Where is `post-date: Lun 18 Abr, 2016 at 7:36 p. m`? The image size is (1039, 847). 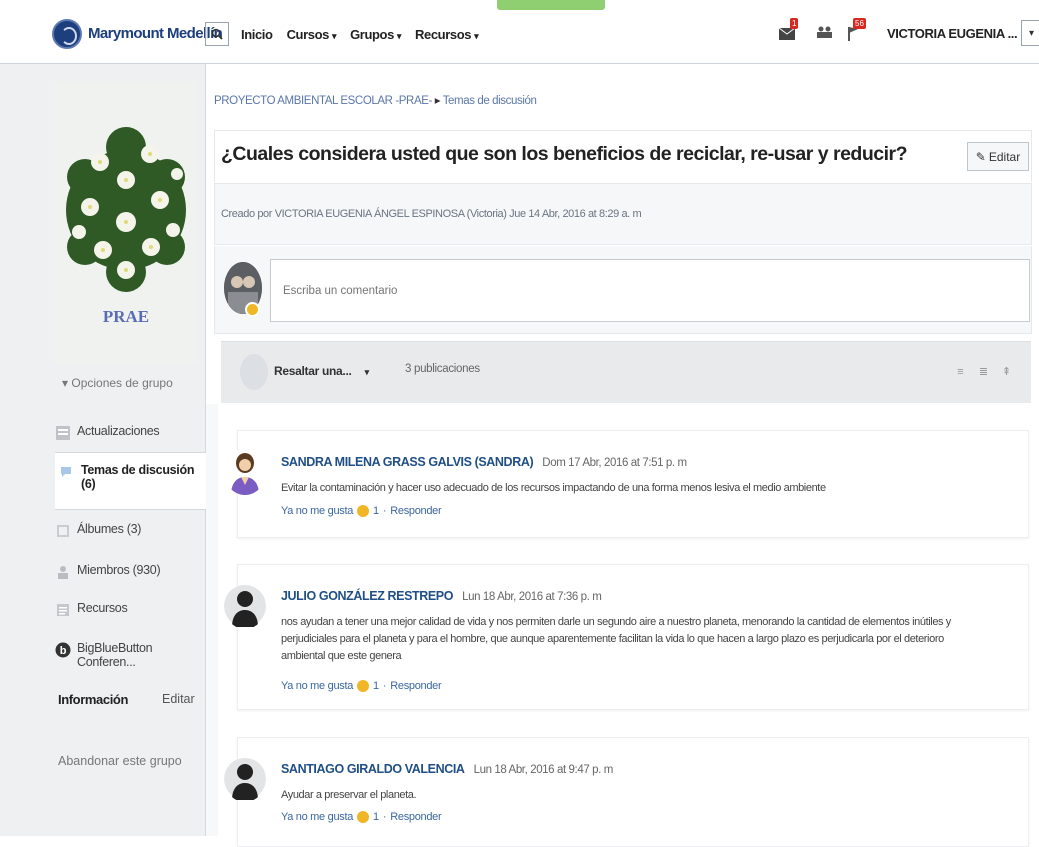
post-date: Lun 18 Abr, 2016 at 7:36 p. m is located at coordinates (532, 597).